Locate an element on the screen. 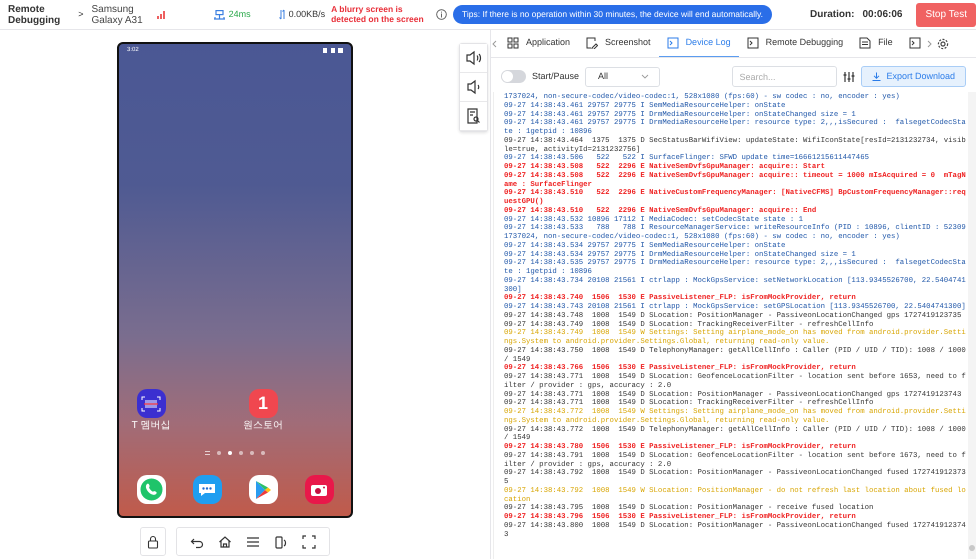 The image size is (976, 560). tab: Remote Debugging is located at coordinates (795, 43).